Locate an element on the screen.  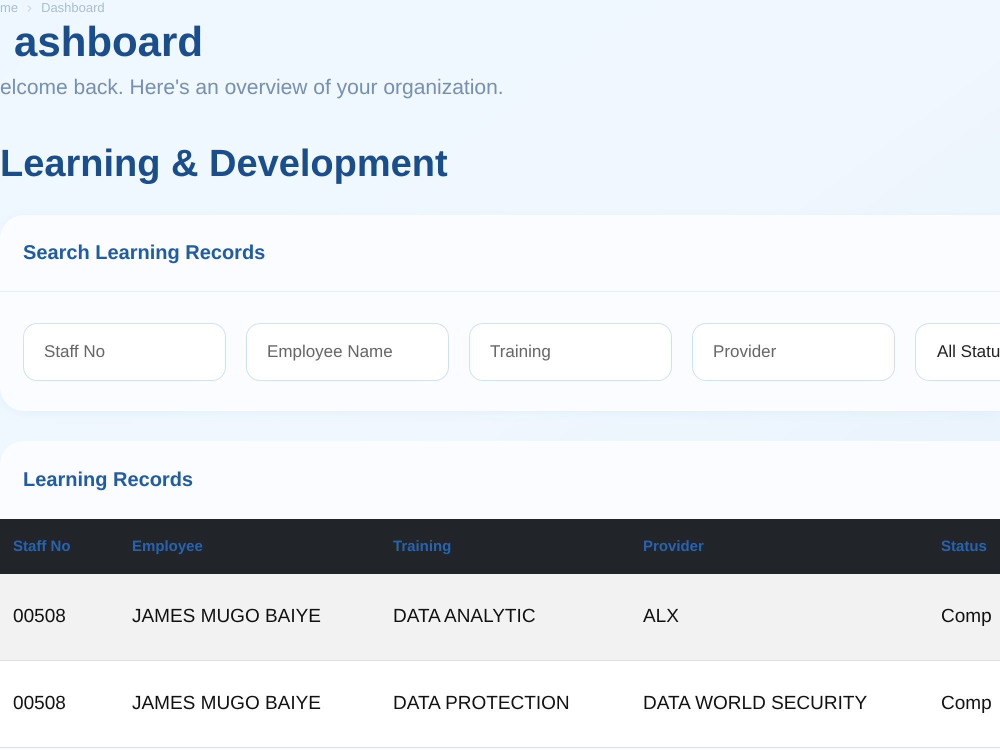
search-input: Provider is located at coordinates (793, 352).